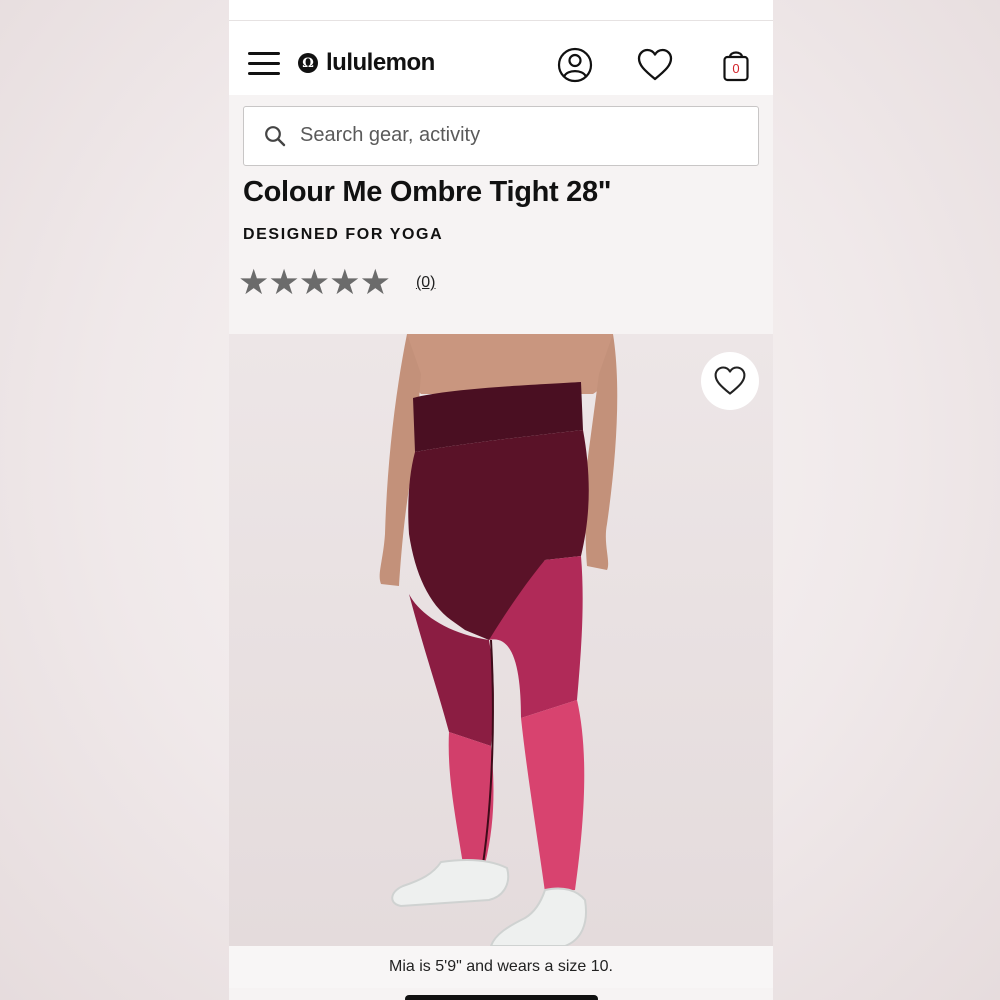 This screenshot has width=1000, height=1000. Describe the element at coordinates (501, 58) in the screenshot. I see `site-header: Ω lululemon 0` at that location.